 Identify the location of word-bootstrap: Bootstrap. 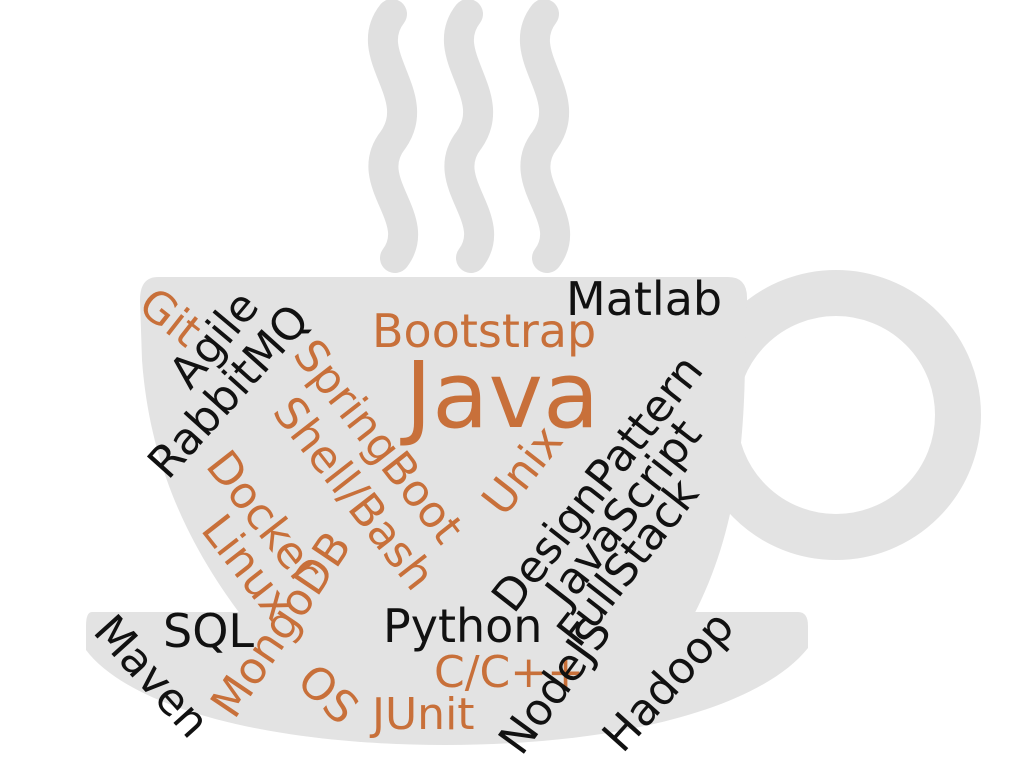
(484, 331).